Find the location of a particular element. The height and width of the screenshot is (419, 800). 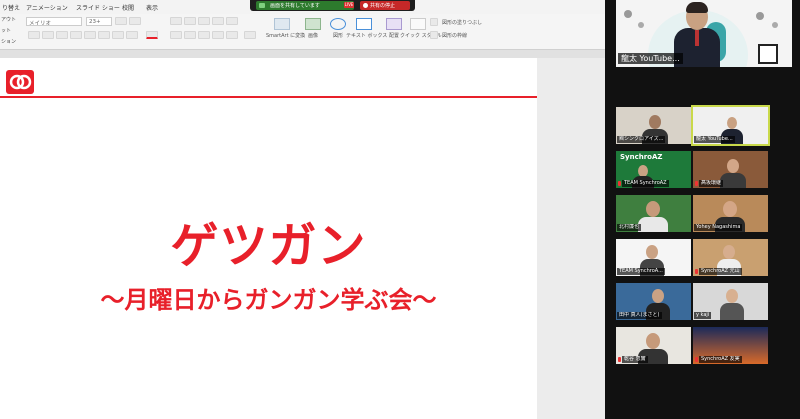

stop-share-button: 共有の停止 is located at coordinates (385, 5).